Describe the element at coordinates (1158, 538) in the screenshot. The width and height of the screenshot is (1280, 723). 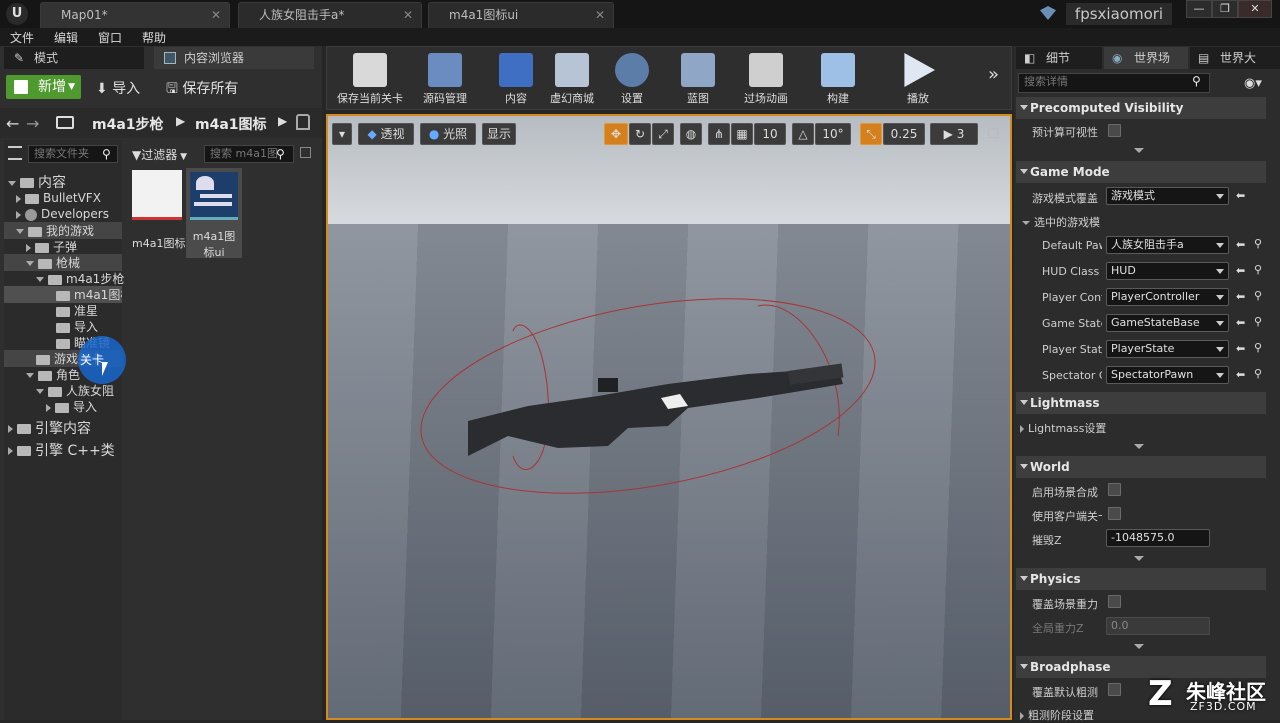
I see `kill-z-input: -1048575.0` at that location.